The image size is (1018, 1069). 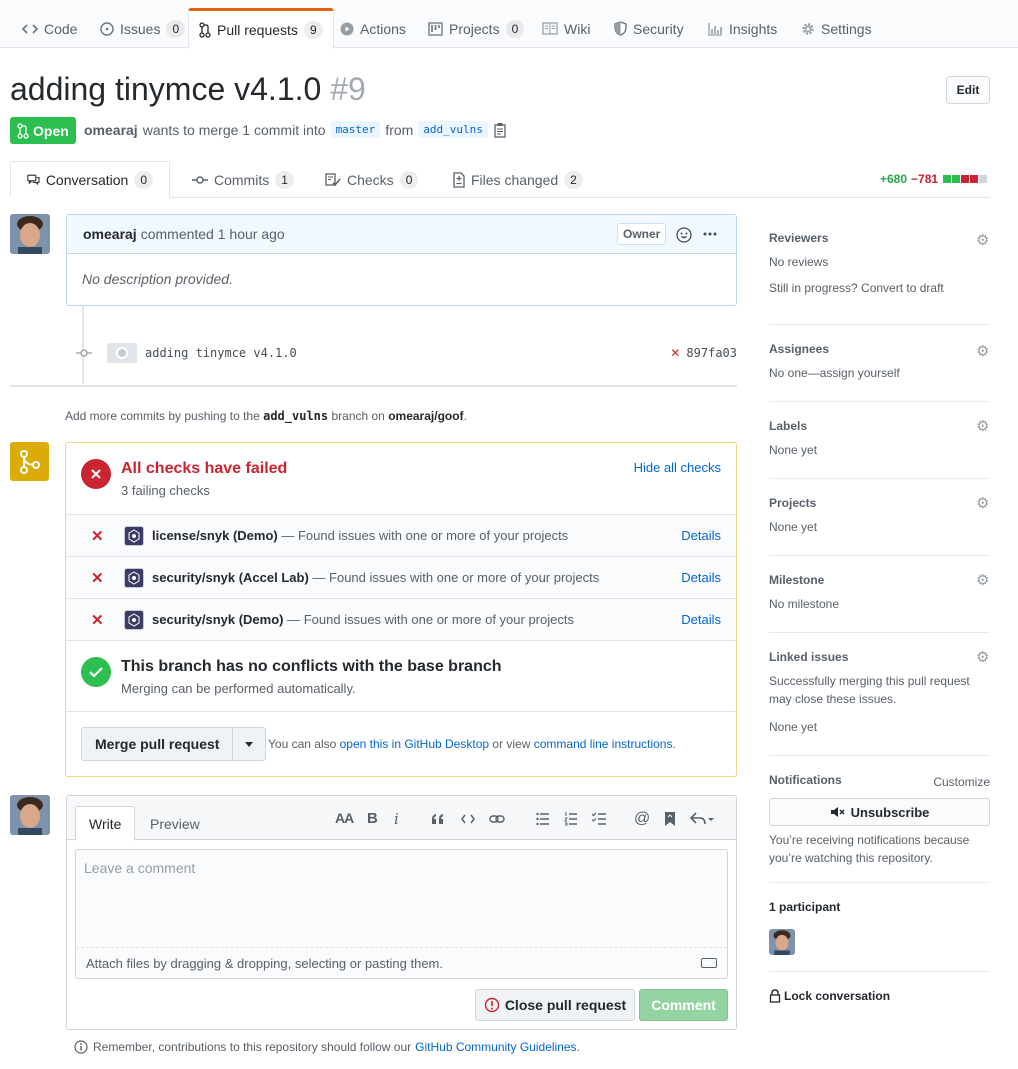 I want to click on tab-checks: Checks 0, so click(x=371, y=179).